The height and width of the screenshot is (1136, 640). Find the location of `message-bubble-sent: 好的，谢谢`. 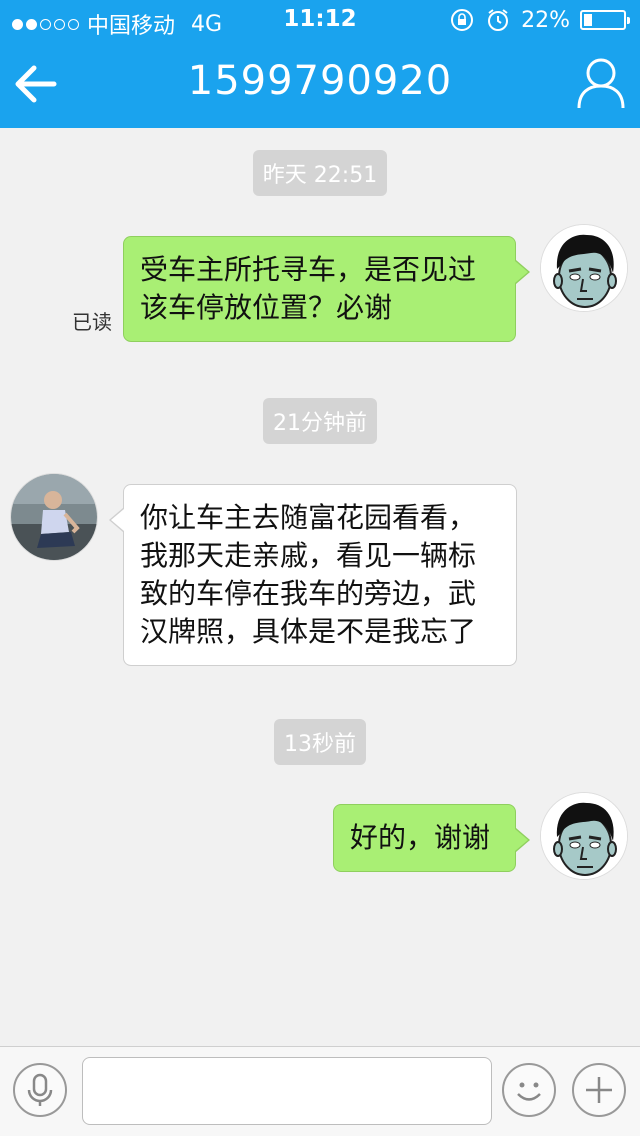

message-bubble-sent: 好的，谢谢 is located at coordinates (431, 838).